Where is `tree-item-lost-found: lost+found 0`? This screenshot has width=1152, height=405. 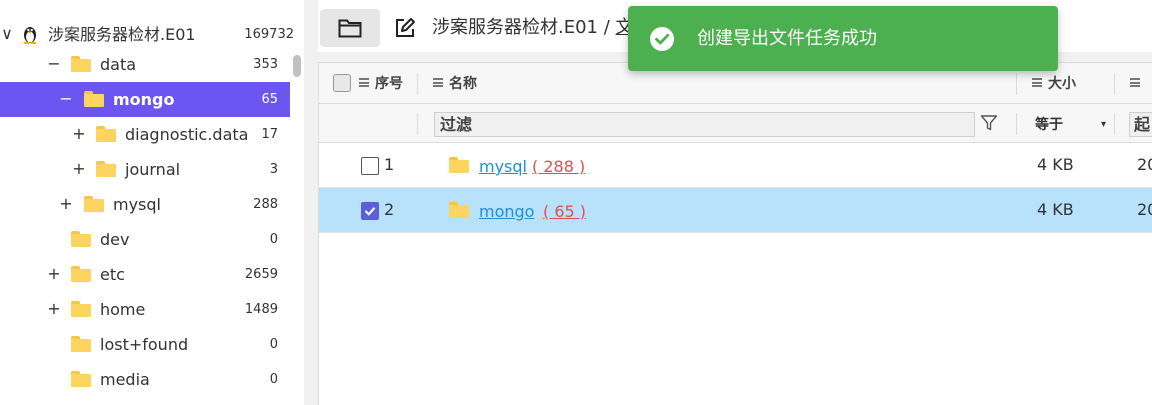
tree-item-lost-found: lost+found 0 is located at coordinates (145, 344).